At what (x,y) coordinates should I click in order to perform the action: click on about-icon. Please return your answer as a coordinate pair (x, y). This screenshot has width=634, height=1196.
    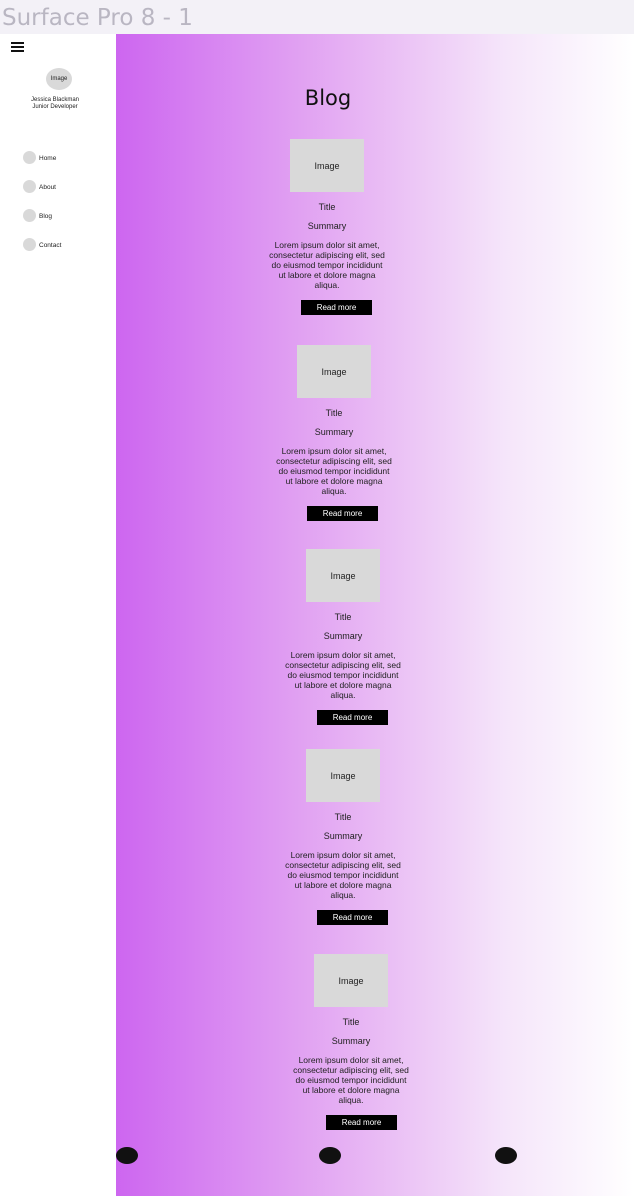
    Looking at the image, I should click on (29, 186).